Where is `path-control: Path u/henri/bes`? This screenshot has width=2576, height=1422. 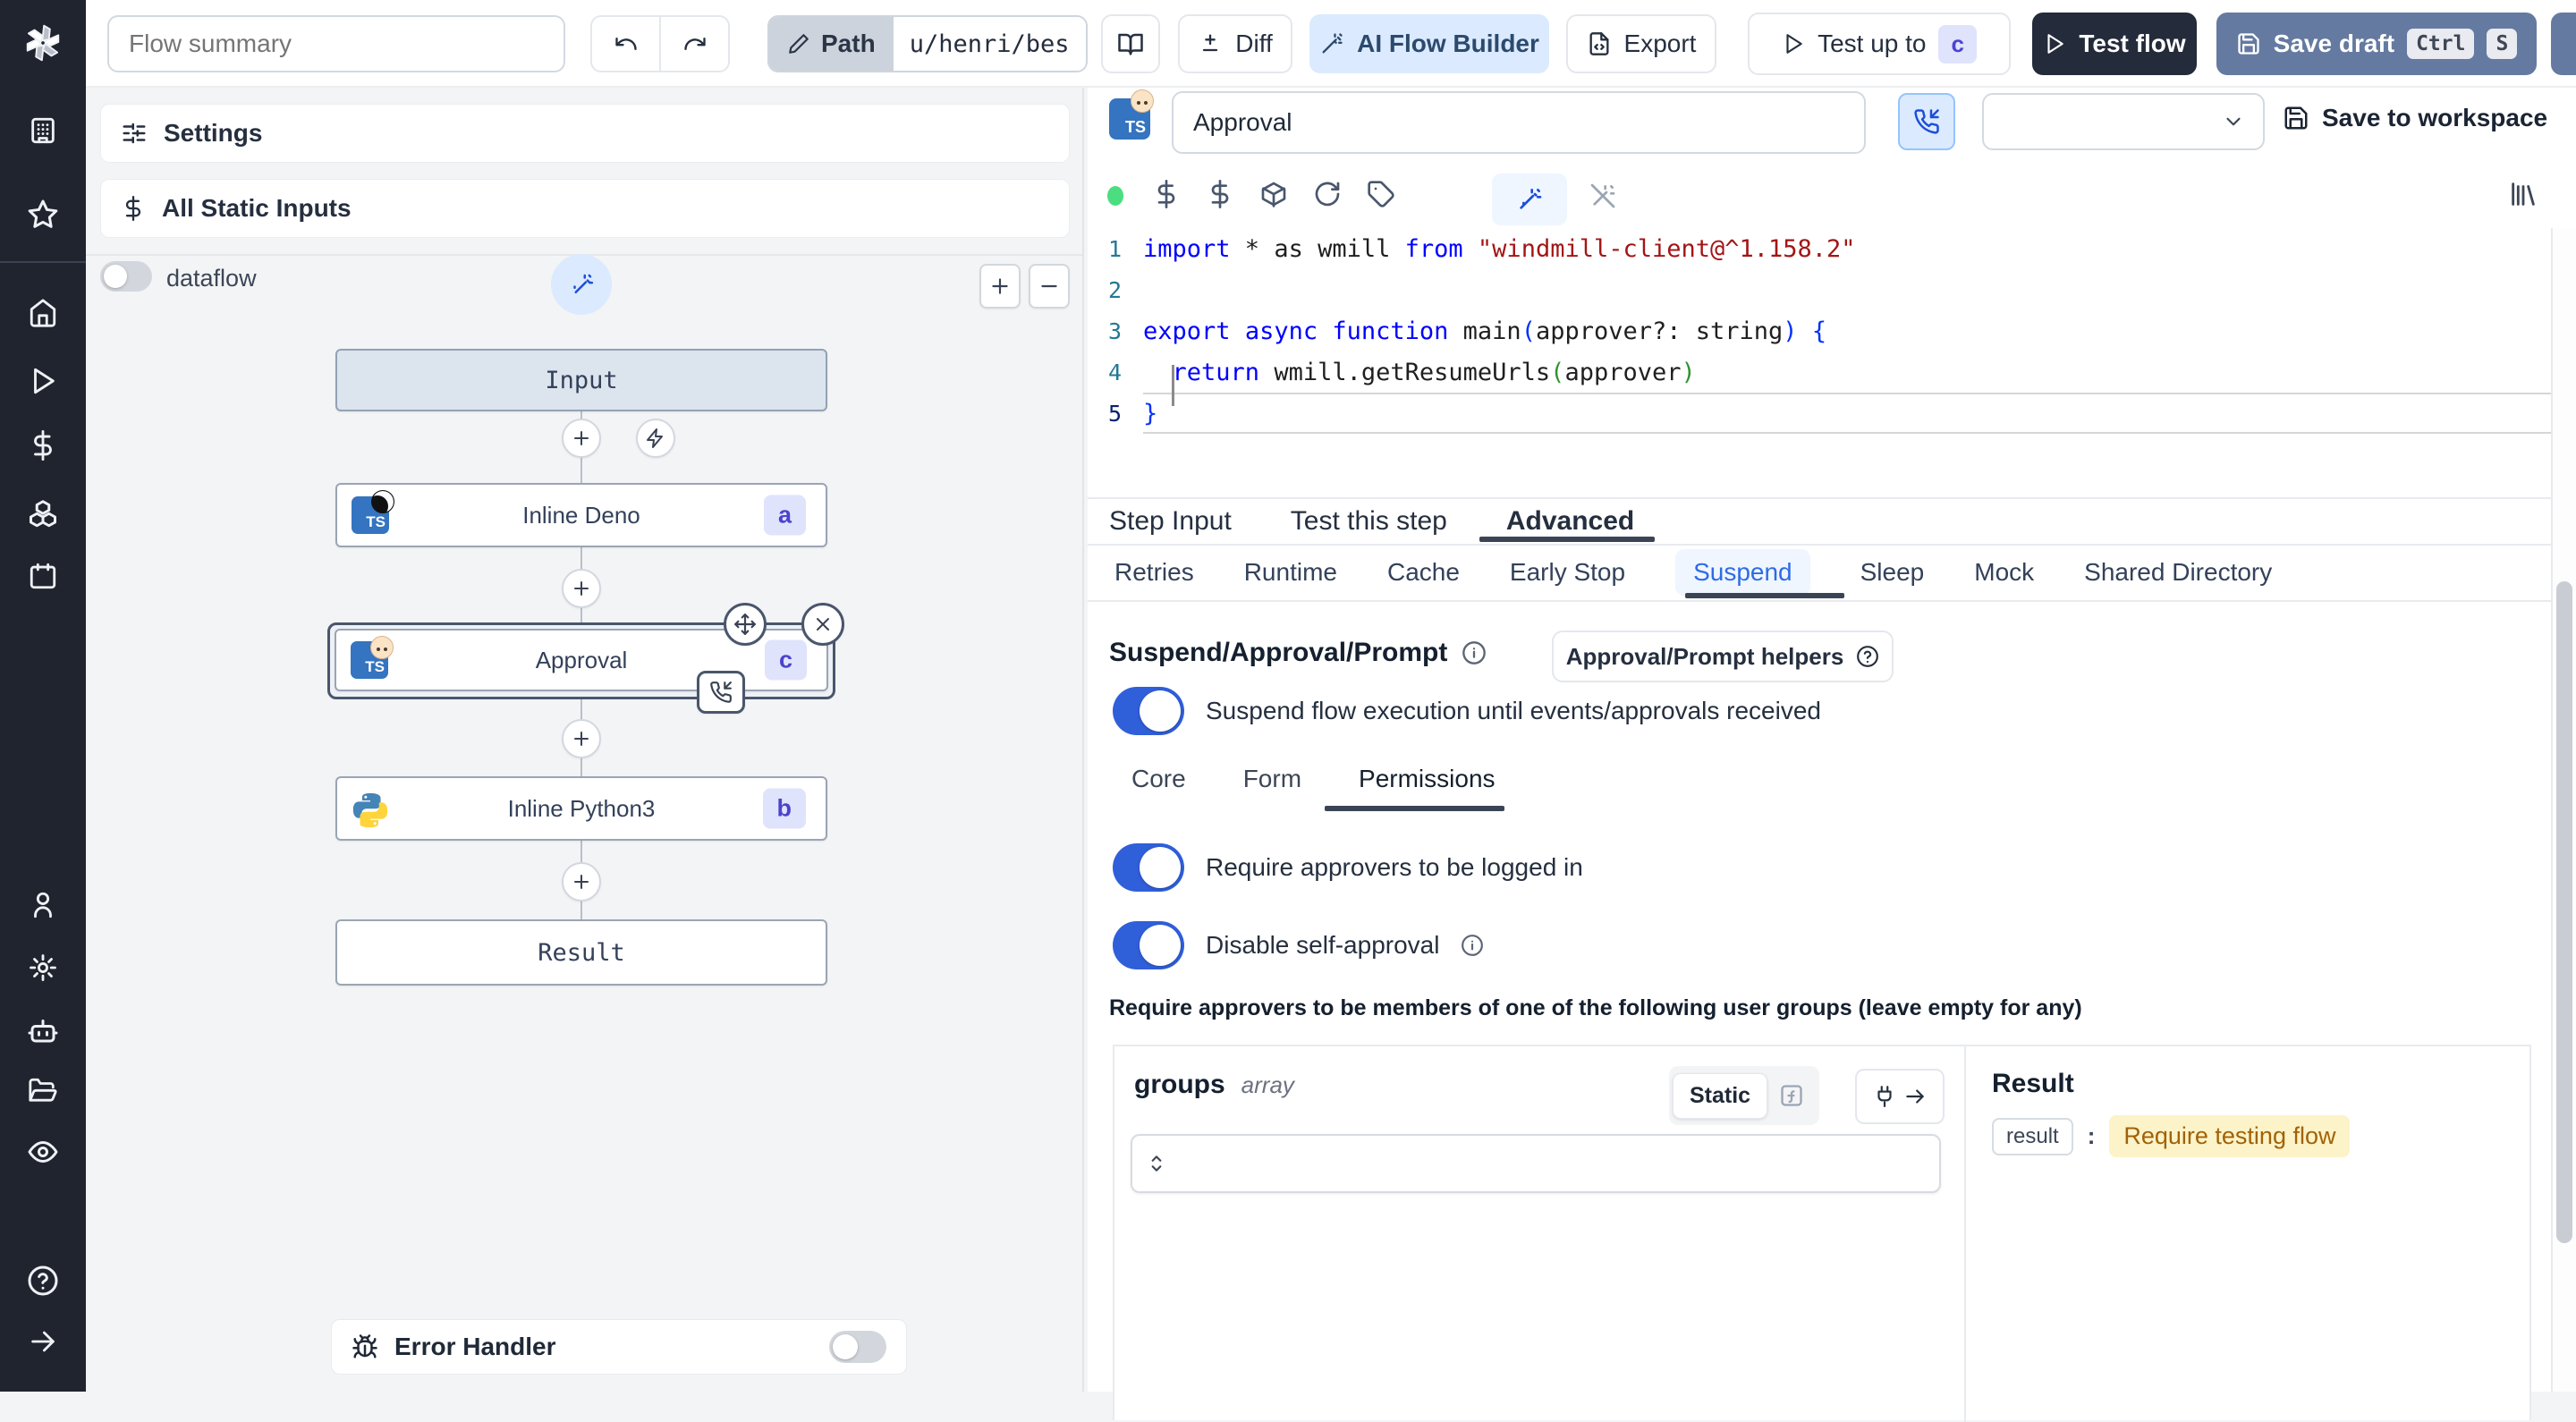
path-control: Path u/henri/bes is located at coordinates (927, 43).